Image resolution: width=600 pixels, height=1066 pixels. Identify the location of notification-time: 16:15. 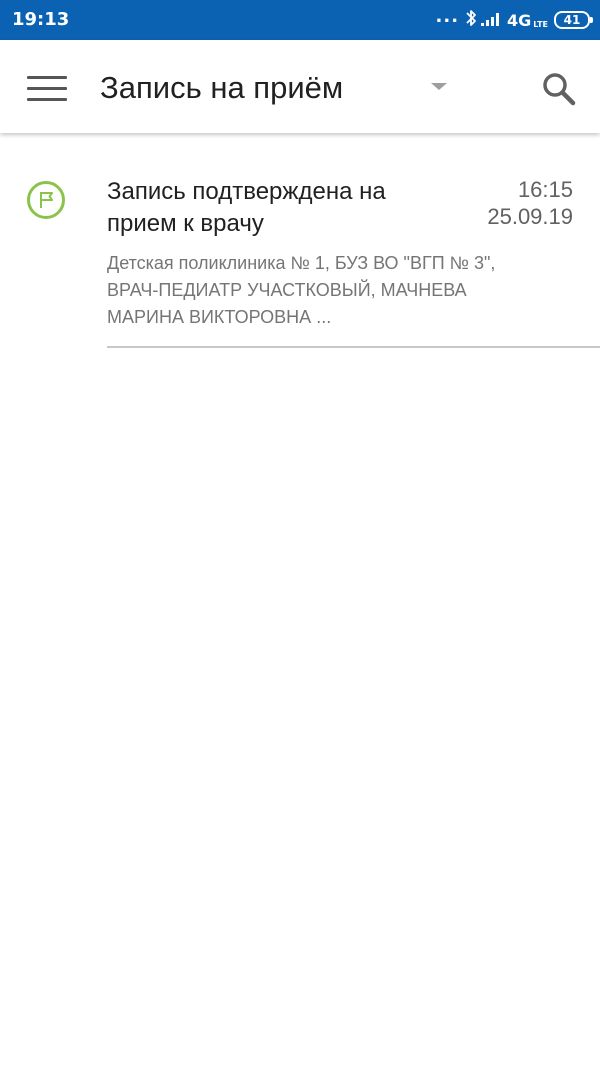
(545, 189).